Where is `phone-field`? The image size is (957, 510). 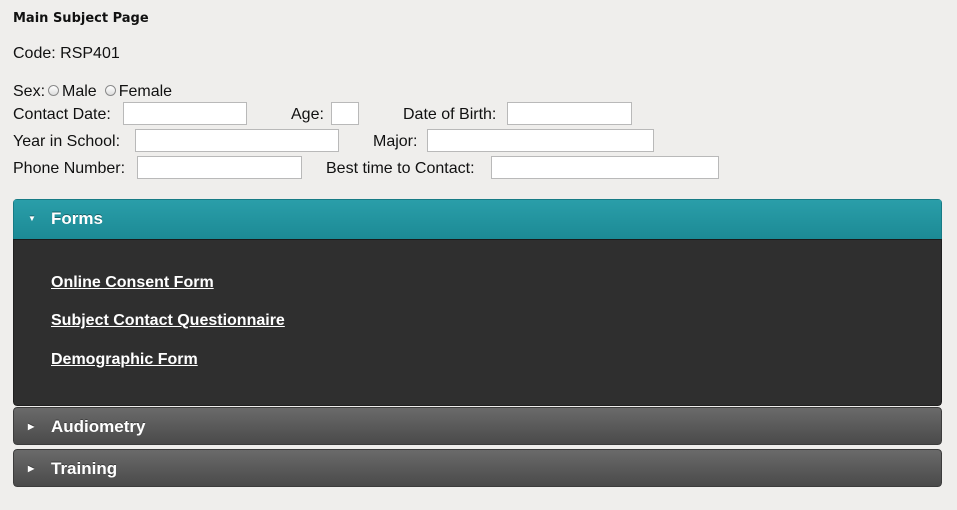
phone-field is located at coordinates (219, 167).